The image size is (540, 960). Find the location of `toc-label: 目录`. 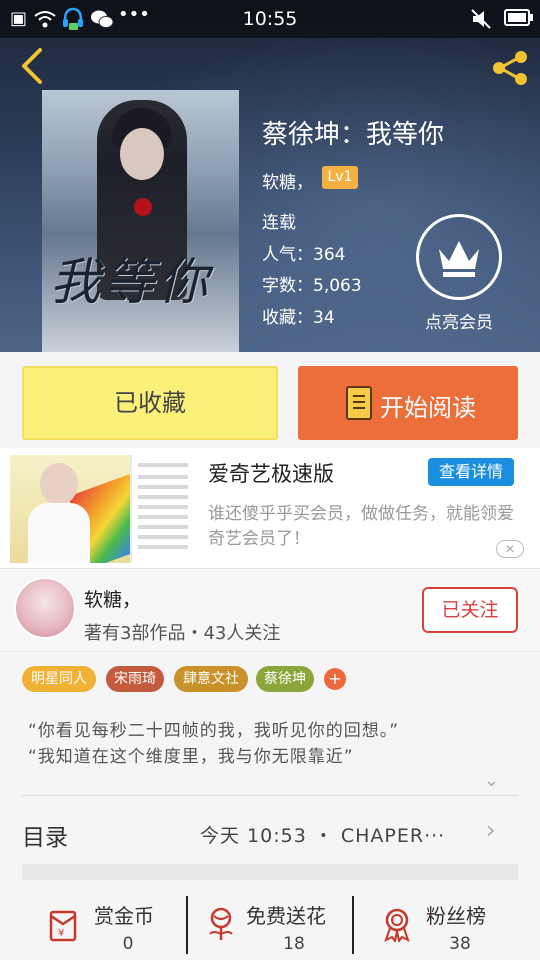

toc-label: 目录 is located at coordinates (45, 835).